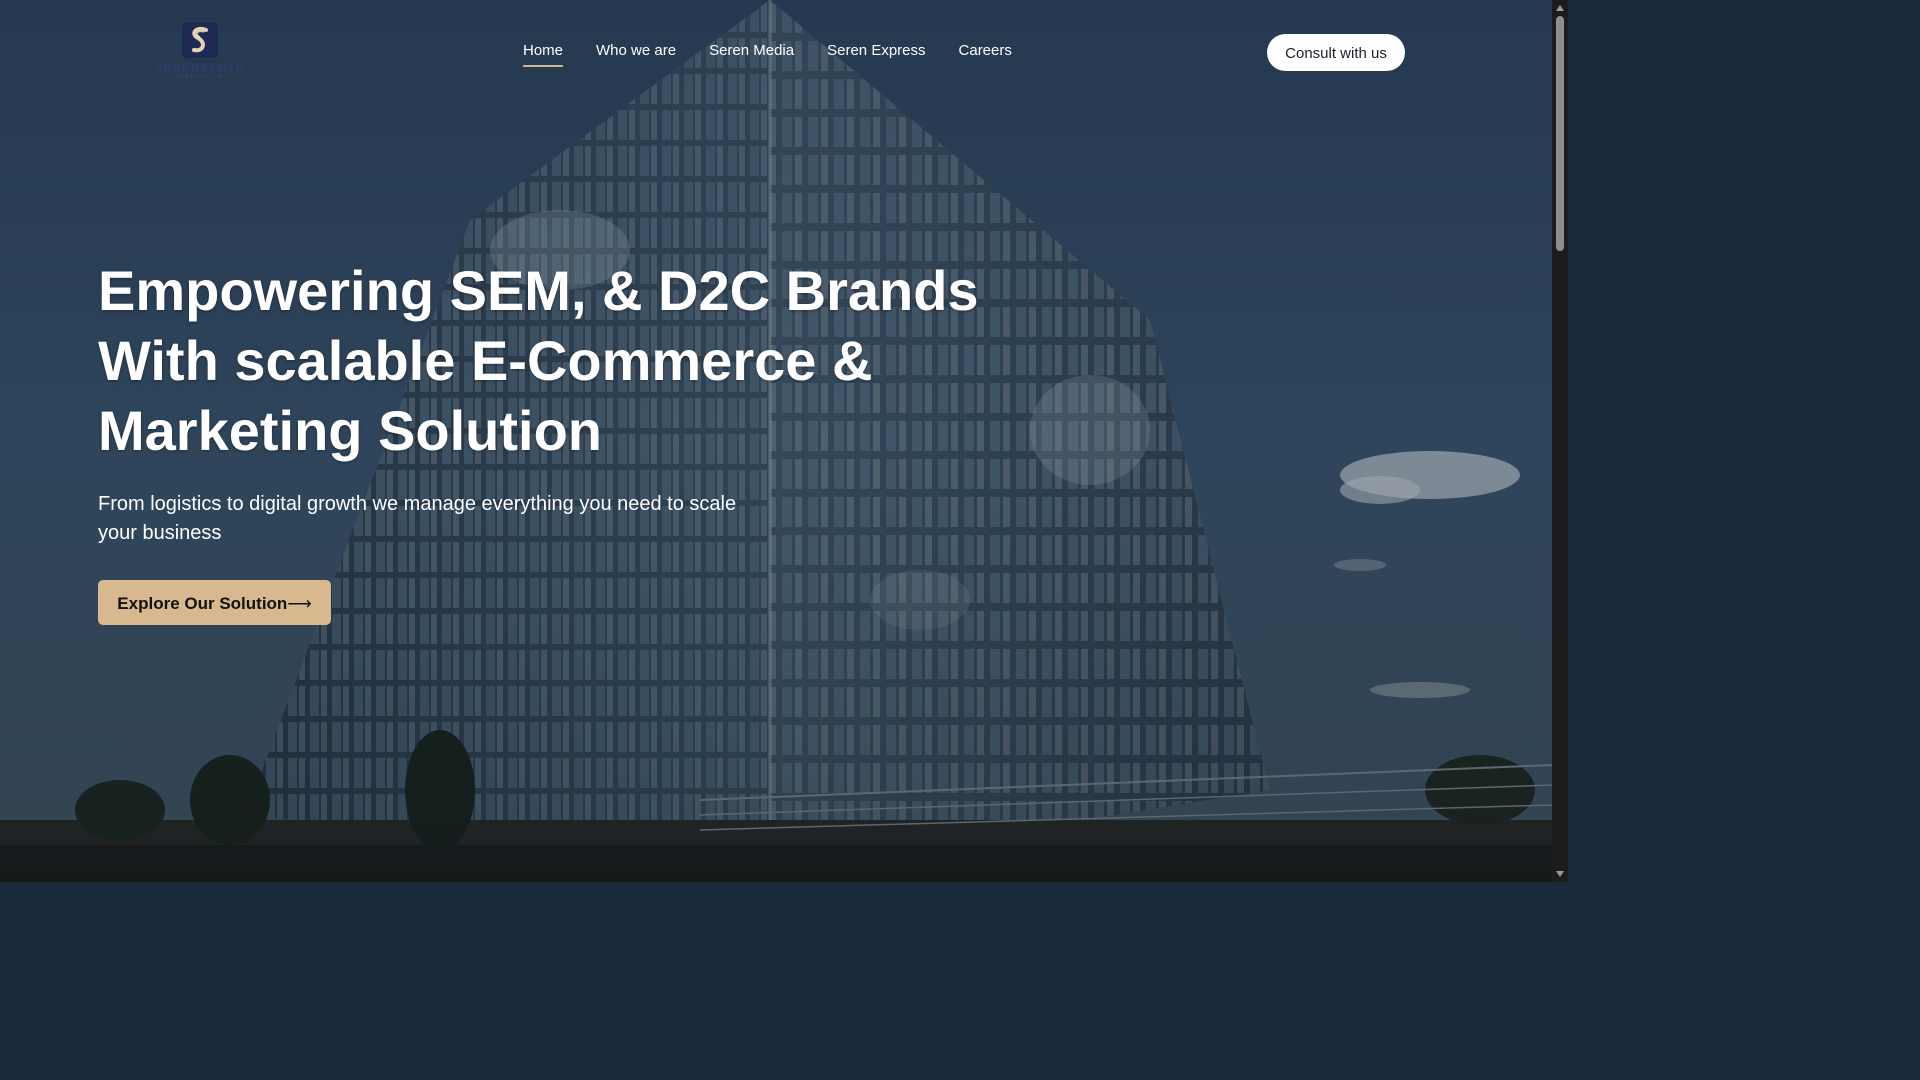 The height and width of the screenshot is (1080, 1920). What do you see at coordinates (543, 54) in the screenshot?
I see `nav-item-home: Home` at bounding box center [543, 54].